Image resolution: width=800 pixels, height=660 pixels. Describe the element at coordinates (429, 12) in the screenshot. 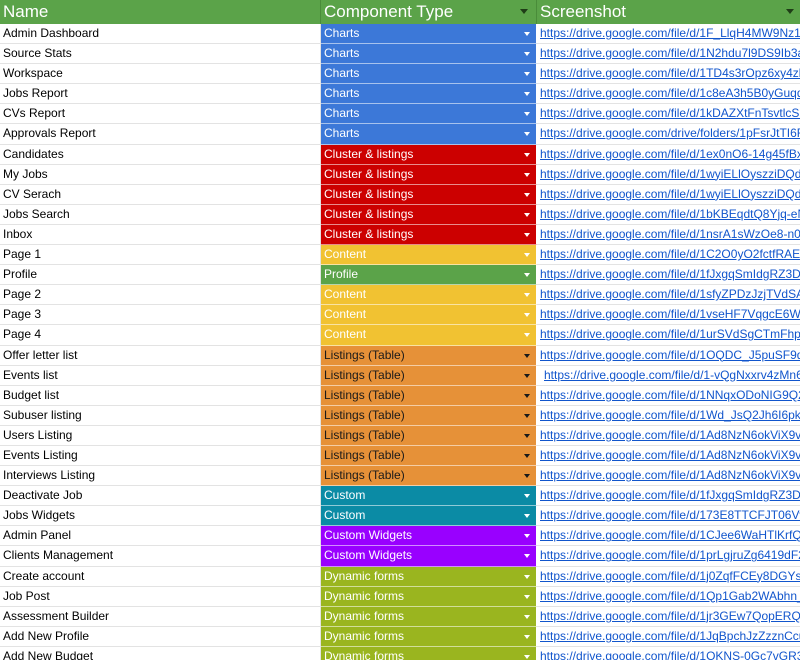

I see `column-header-component-type: Component Type` at that location.